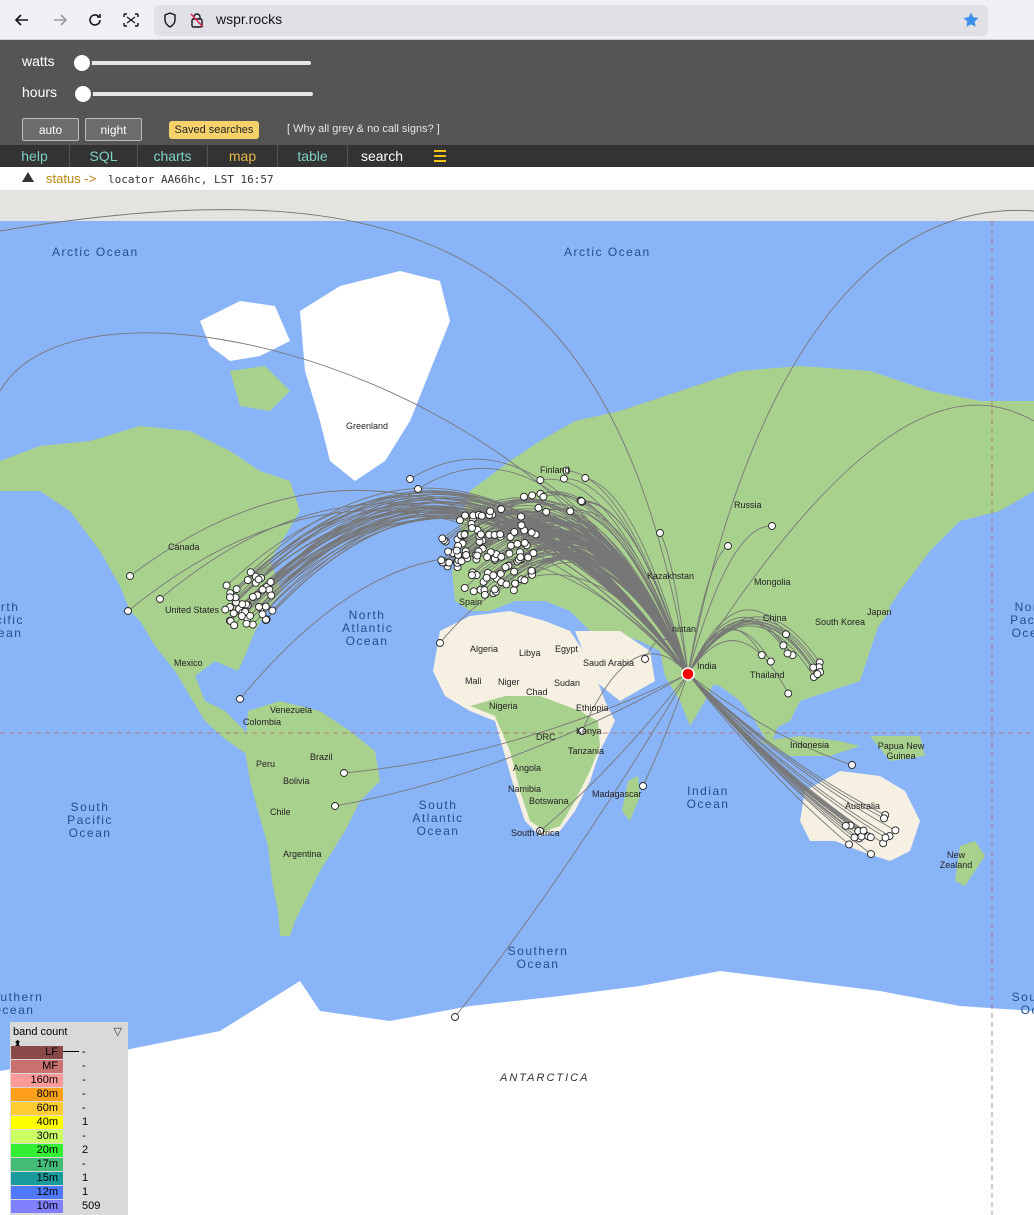 The height and width of the screenshot is (1215, 1034). Describe the element at coordinates (382, 156) in the screenshot. I see `tab-search: search` at that location.